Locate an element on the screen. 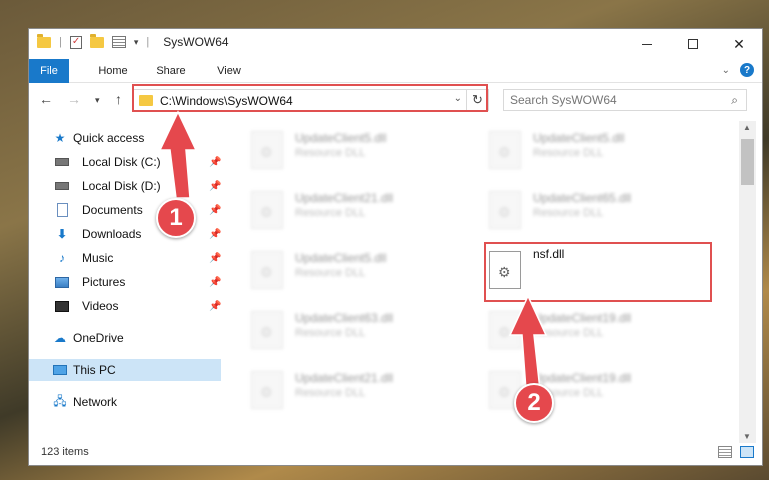 The width and height of the screenshot is (769, 480). view-options-icon is located at coordinates (118, 42).